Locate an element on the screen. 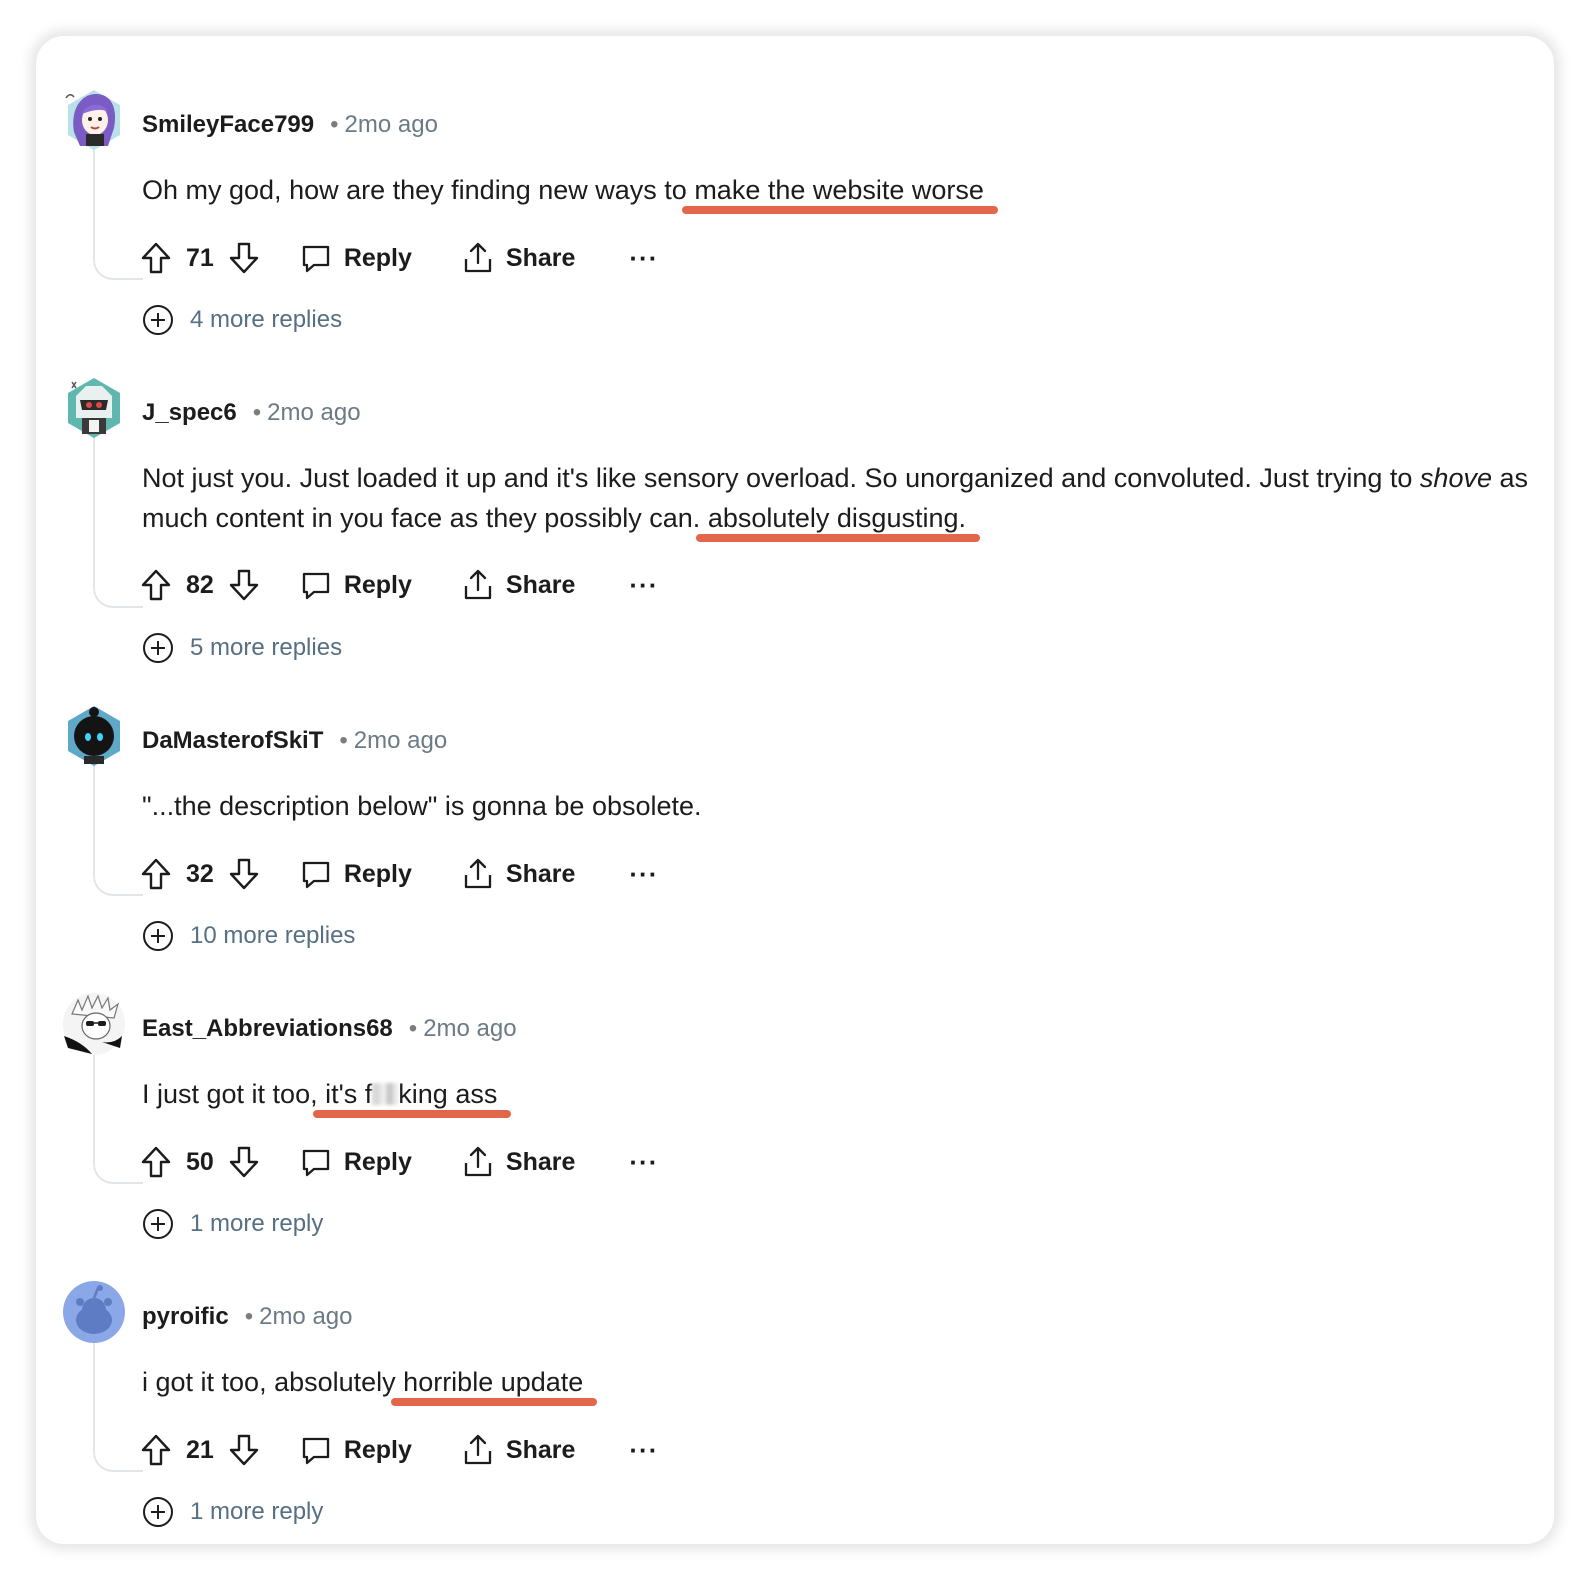 The image size is (1590, 1580). highlighted-text-start: it's f is located at coordinates (349, 1094).